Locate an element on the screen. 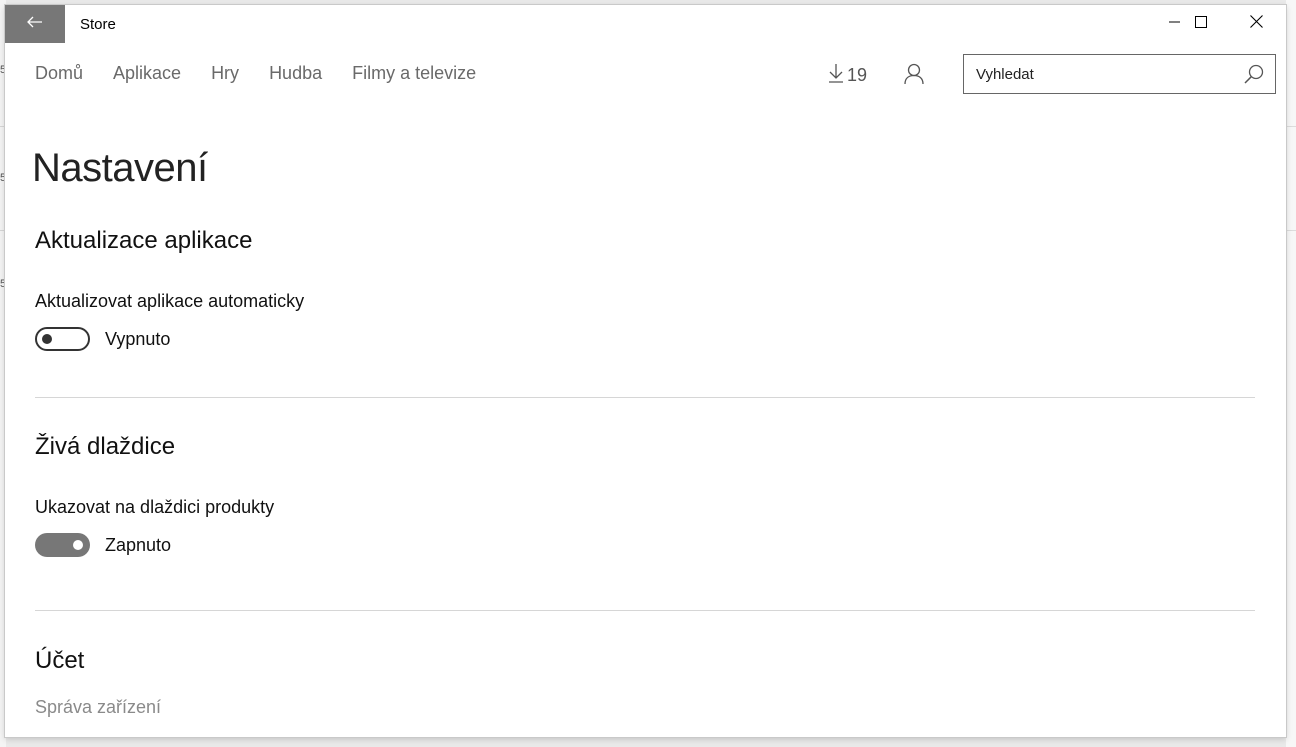  auto-update-toggle is located at coordinates (62, 339).